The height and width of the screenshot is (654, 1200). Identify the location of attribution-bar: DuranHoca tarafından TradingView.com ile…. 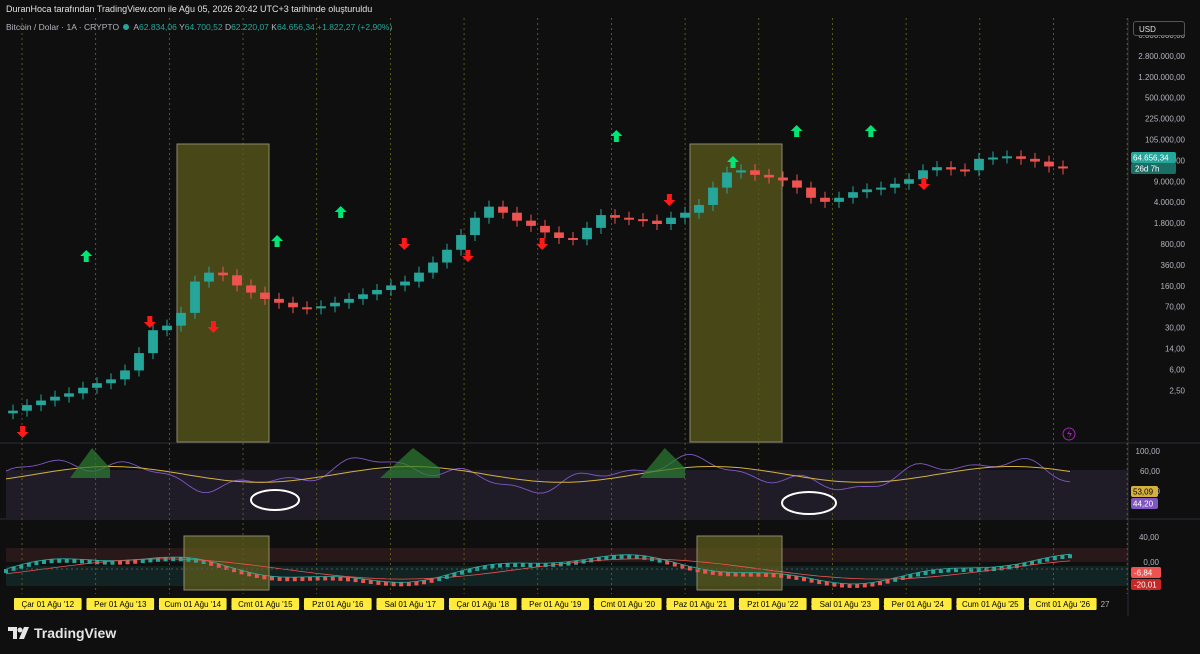
(600, 9).